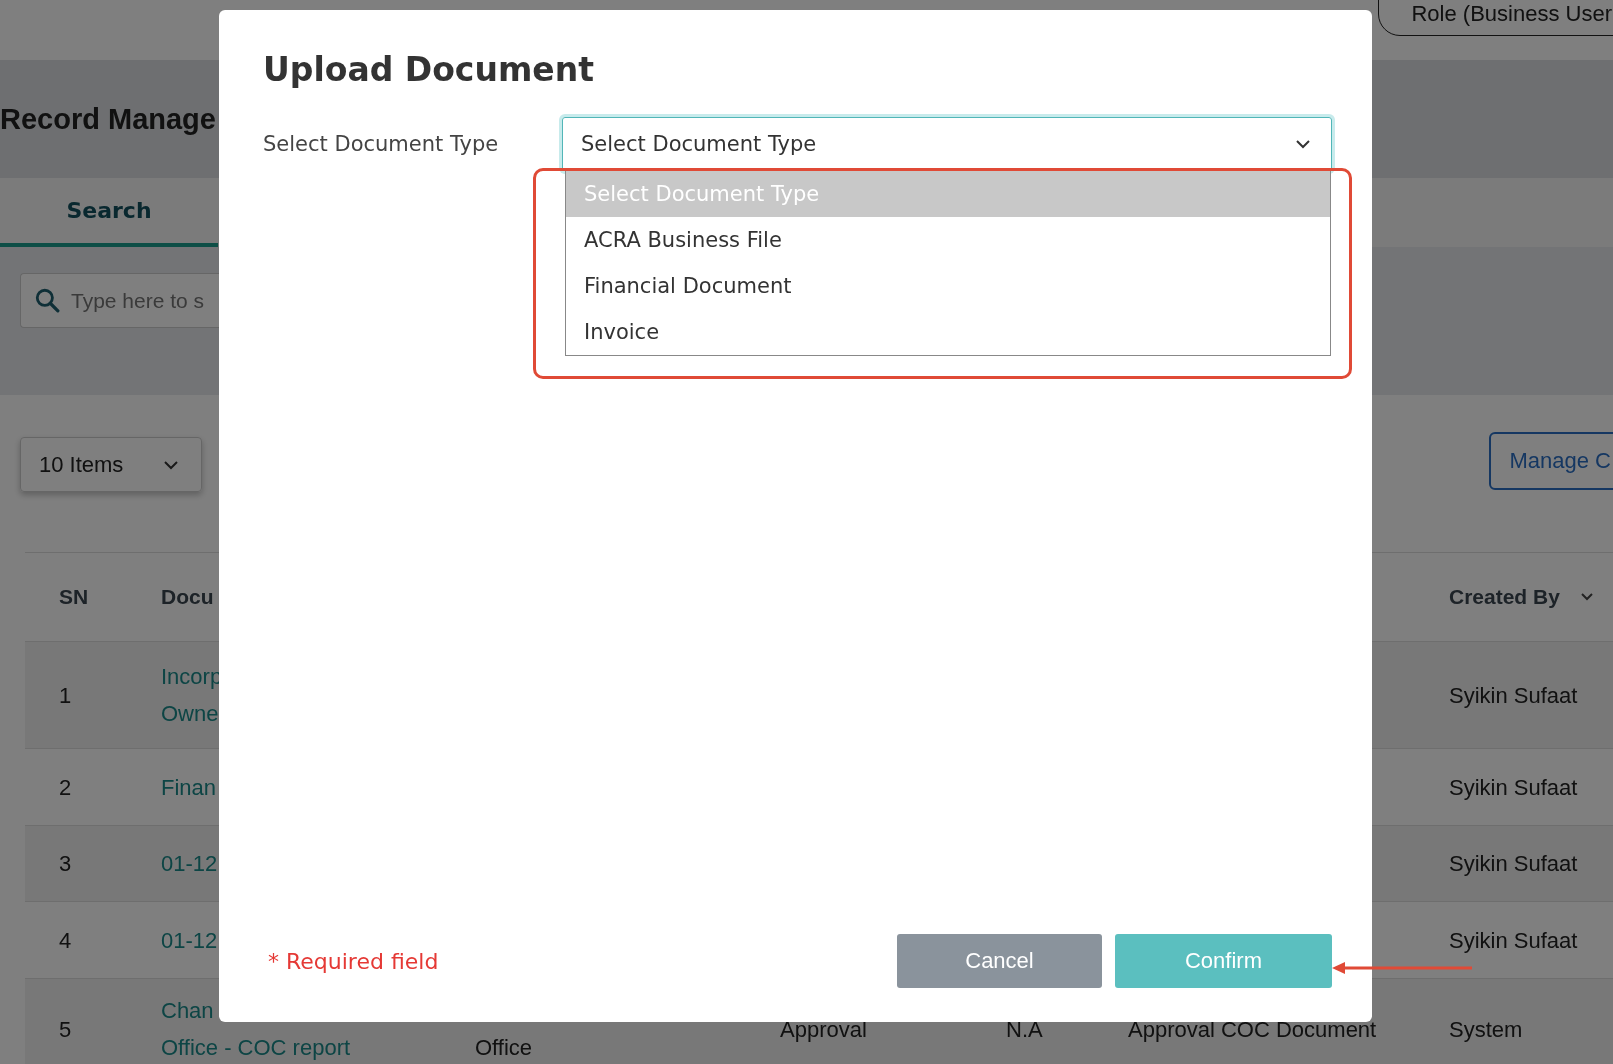 The image size is (1613, 1064). I want to click on search-field: Type here to s, so click(119, 300).